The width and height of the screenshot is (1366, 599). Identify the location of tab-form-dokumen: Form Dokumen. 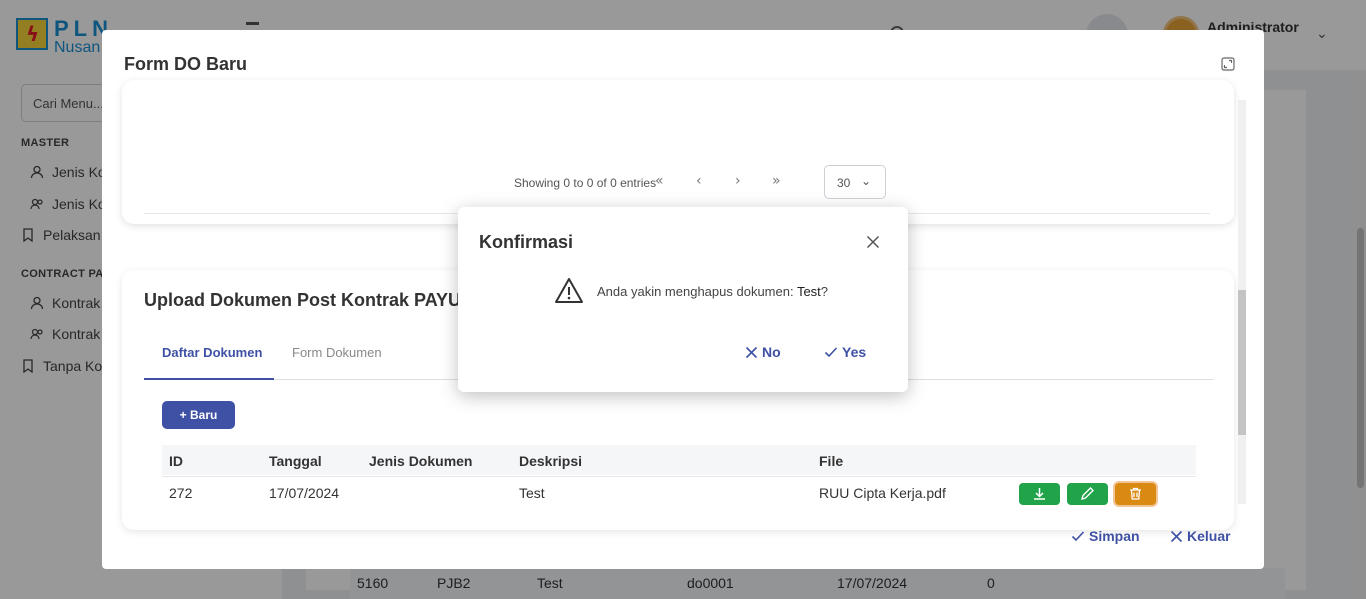
(337, 352).